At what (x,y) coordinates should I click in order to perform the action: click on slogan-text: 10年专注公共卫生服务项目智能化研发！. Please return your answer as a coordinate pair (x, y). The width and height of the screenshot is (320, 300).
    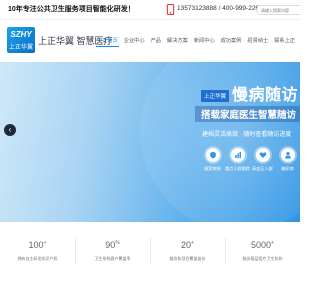
    Looking at the image, I should click on (71, 9).